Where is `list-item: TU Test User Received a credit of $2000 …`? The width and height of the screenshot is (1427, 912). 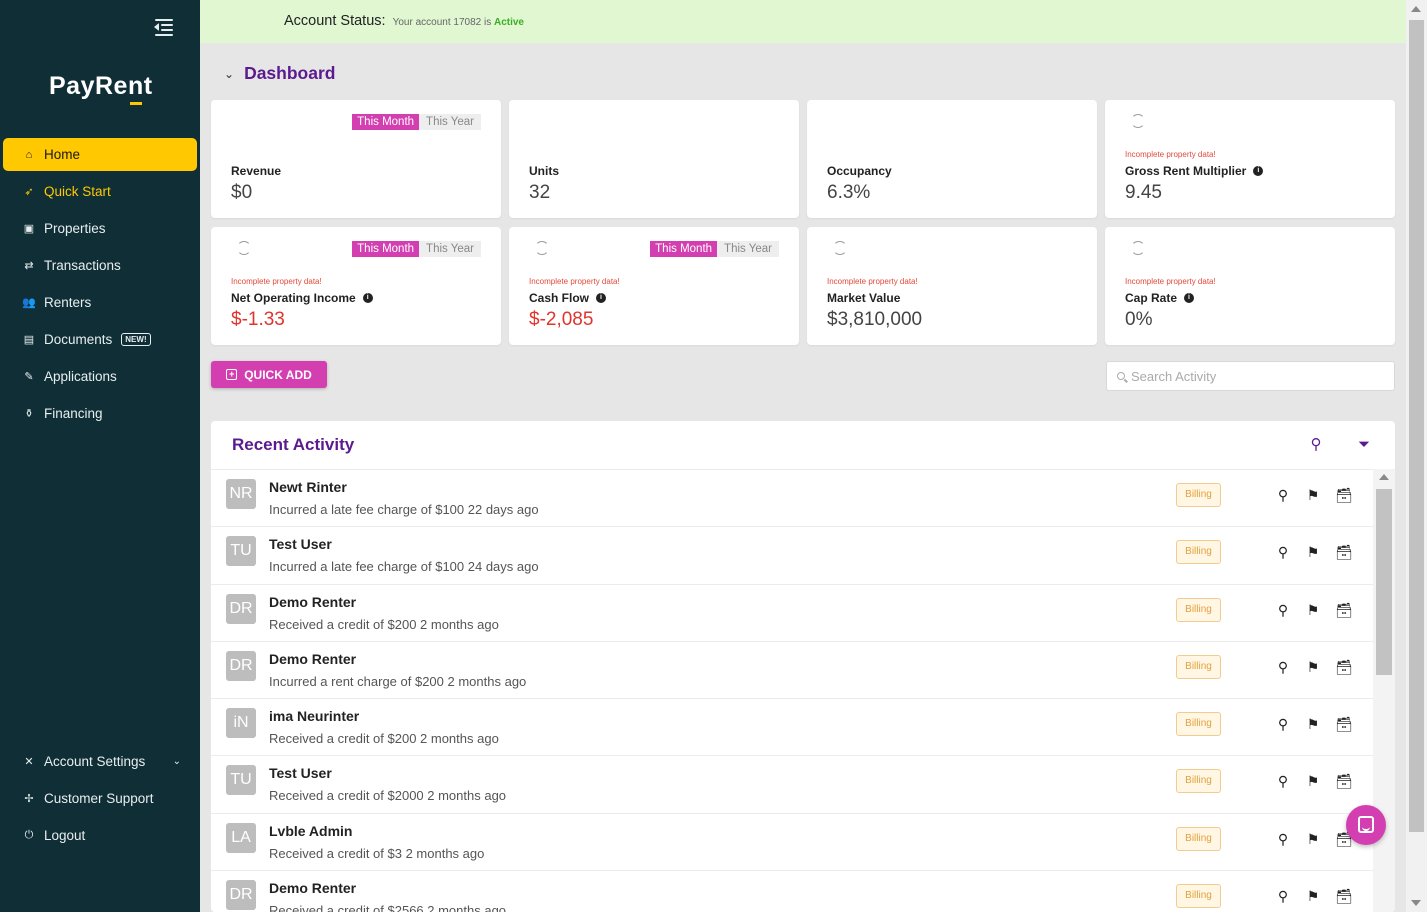
list-item: TU Test User Received a credit of $2000 … is located at coordinates (792, 783).